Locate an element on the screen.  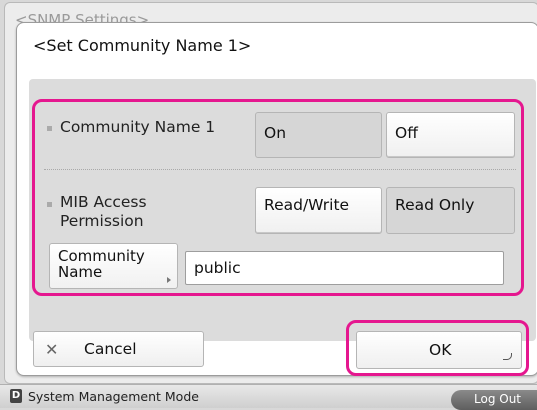
dialog-title: <Set Community Name 1> is located at coordinates (142, 45).